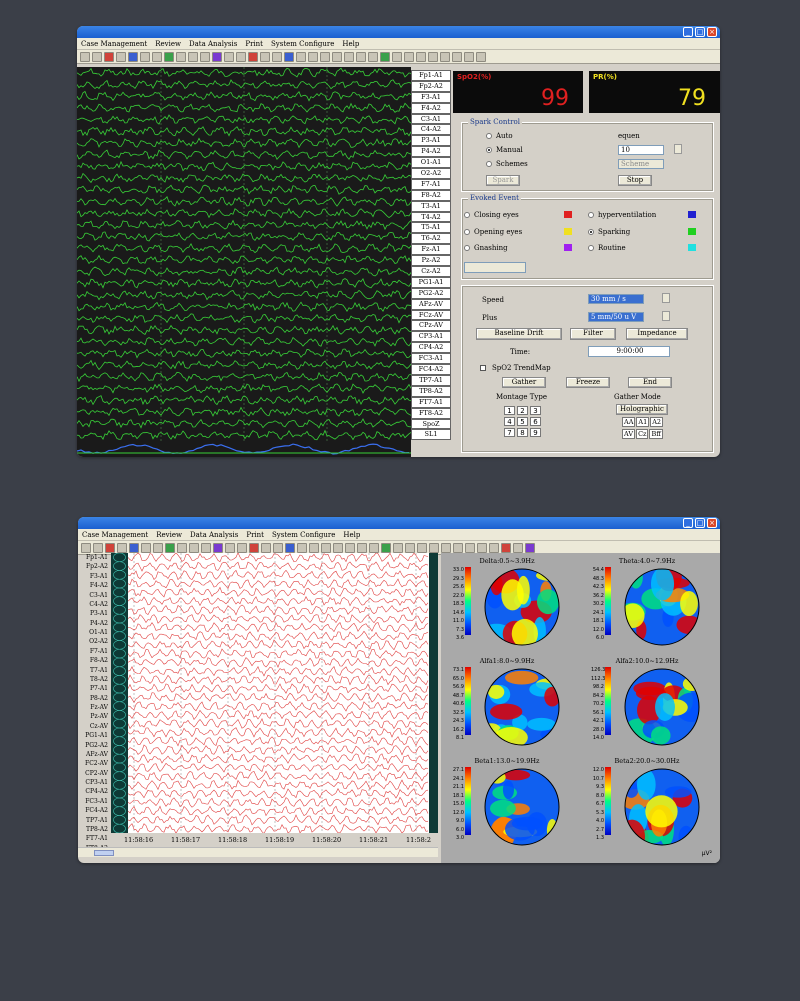 This screenshot has width=800, height=1001. Describe the element at coordinates (495, 267) in the screenshot. I see `event-select` at that location.